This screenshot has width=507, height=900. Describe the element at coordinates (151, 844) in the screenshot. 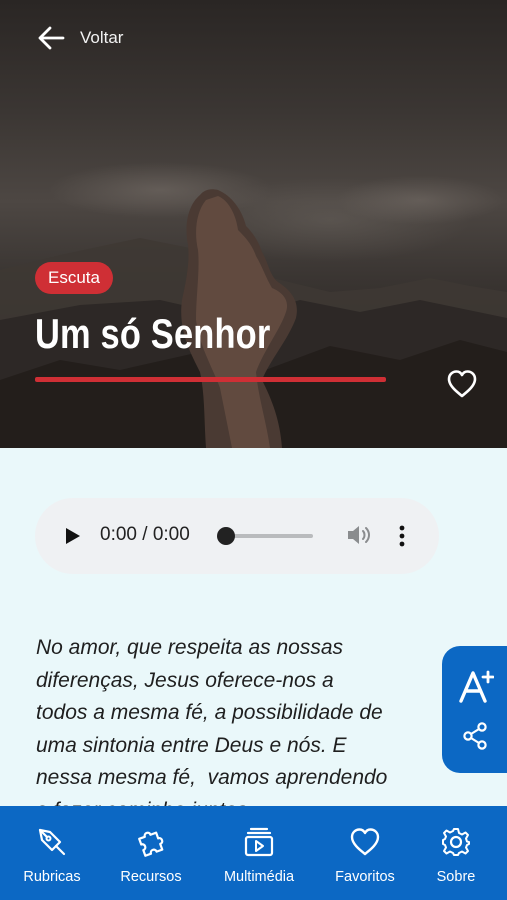

I see `puzzle-icon` at that location.